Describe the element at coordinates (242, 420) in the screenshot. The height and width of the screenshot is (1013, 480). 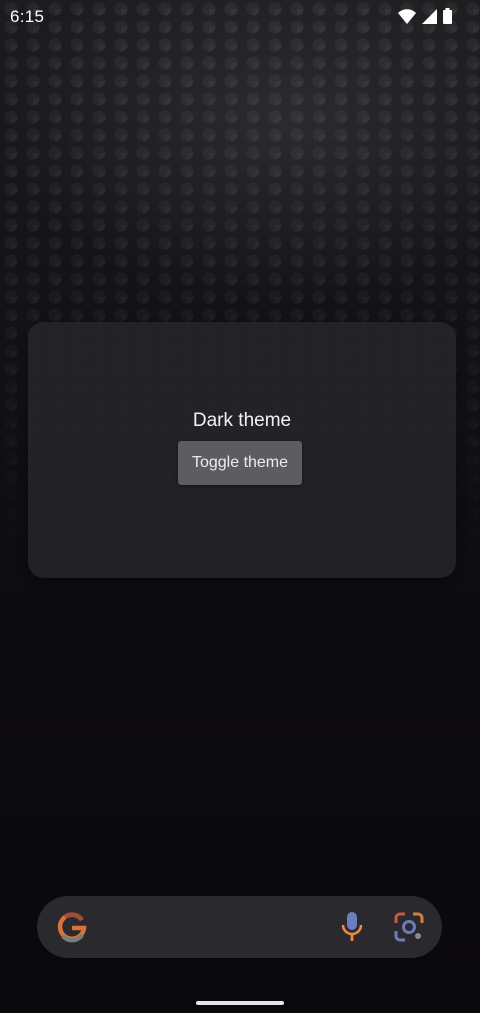
I see `widget-title: Dark theme` at that location.